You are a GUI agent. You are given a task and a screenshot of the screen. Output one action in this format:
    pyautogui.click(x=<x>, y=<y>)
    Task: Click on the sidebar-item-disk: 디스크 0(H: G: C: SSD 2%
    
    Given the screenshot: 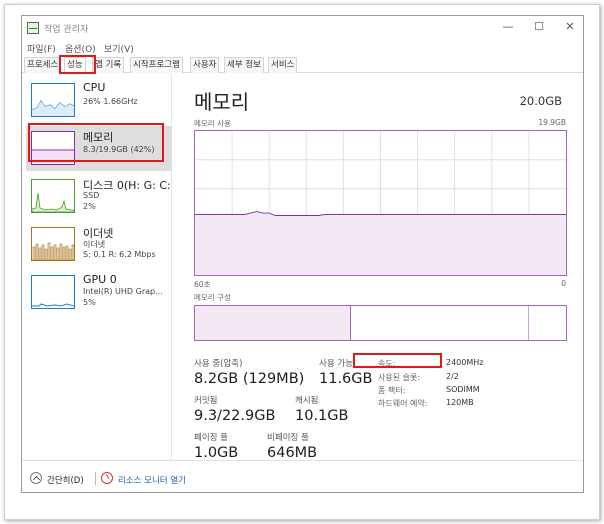 What is the action you would take?
    pyautogui.click(x=99, y=196)
    